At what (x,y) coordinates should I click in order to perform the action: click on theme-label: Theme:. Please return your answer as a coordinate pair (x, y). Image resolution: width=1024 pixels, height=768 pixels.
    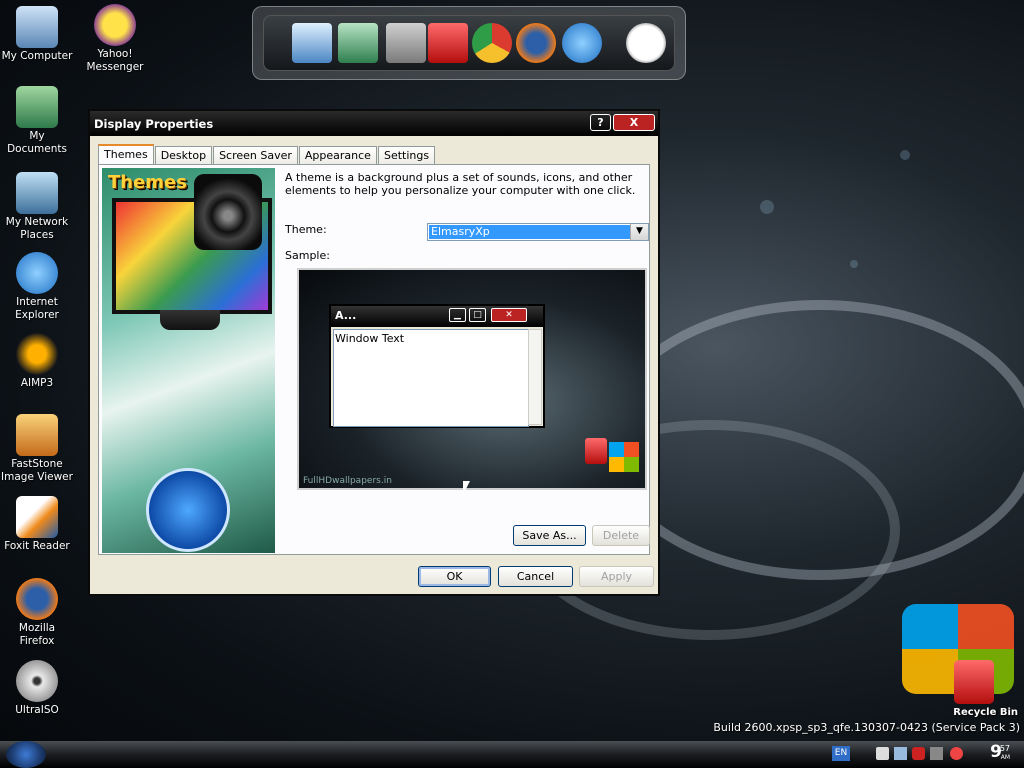
    Looking at the image, I should click on (306, 229).